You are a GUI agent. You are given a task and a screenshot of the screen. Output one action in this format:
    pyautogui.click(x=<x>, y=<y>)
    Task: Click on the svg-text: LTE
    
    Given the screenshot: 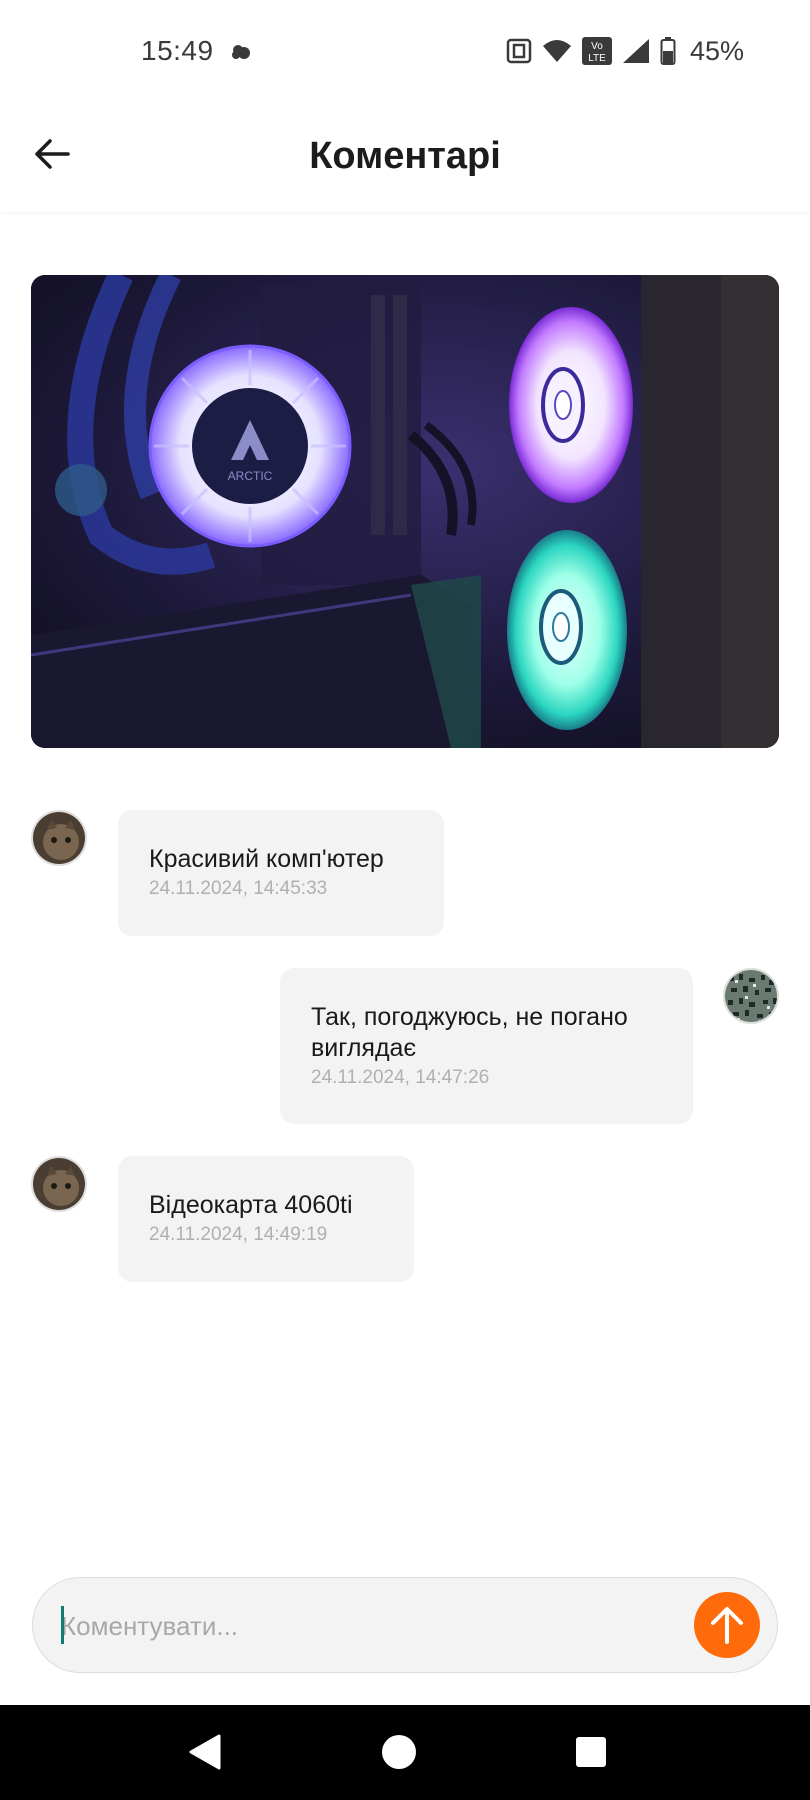 What is the action you would take?
    pyautogui.click(x=597, y=58)
    